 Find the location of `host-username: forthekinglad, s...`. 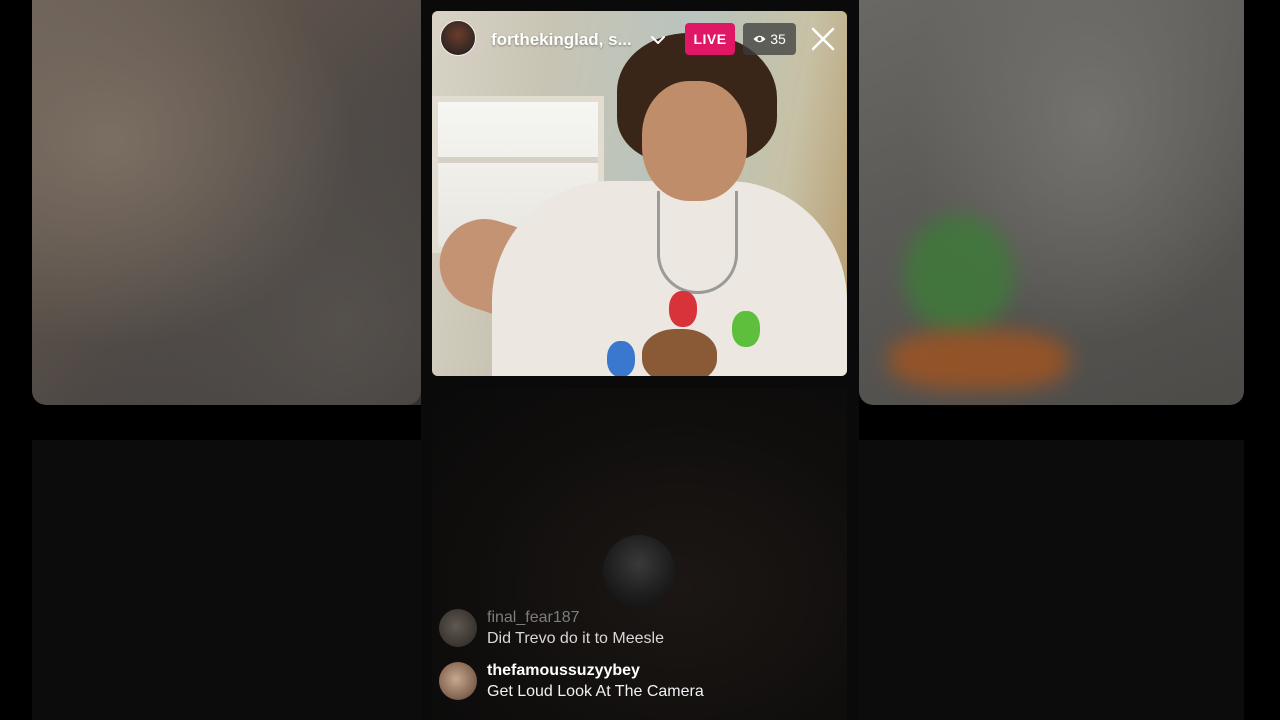

host-username: forthekinglad, s... is located at coordinates (566, 40).